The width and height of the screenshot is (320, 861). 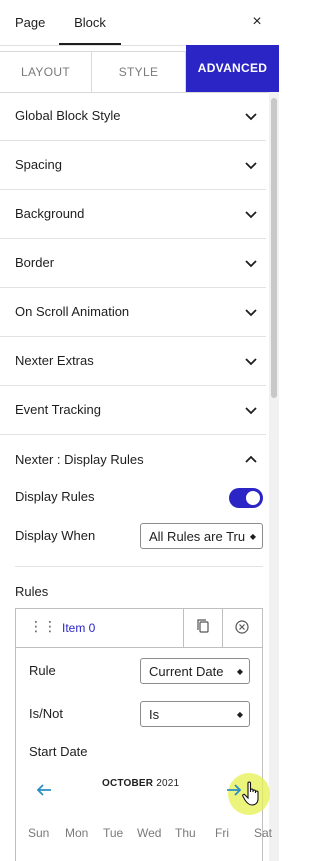 What do you see at coordinates (139, 566) in the screenshot?
I see `divider` at bounding box center [139, 566].